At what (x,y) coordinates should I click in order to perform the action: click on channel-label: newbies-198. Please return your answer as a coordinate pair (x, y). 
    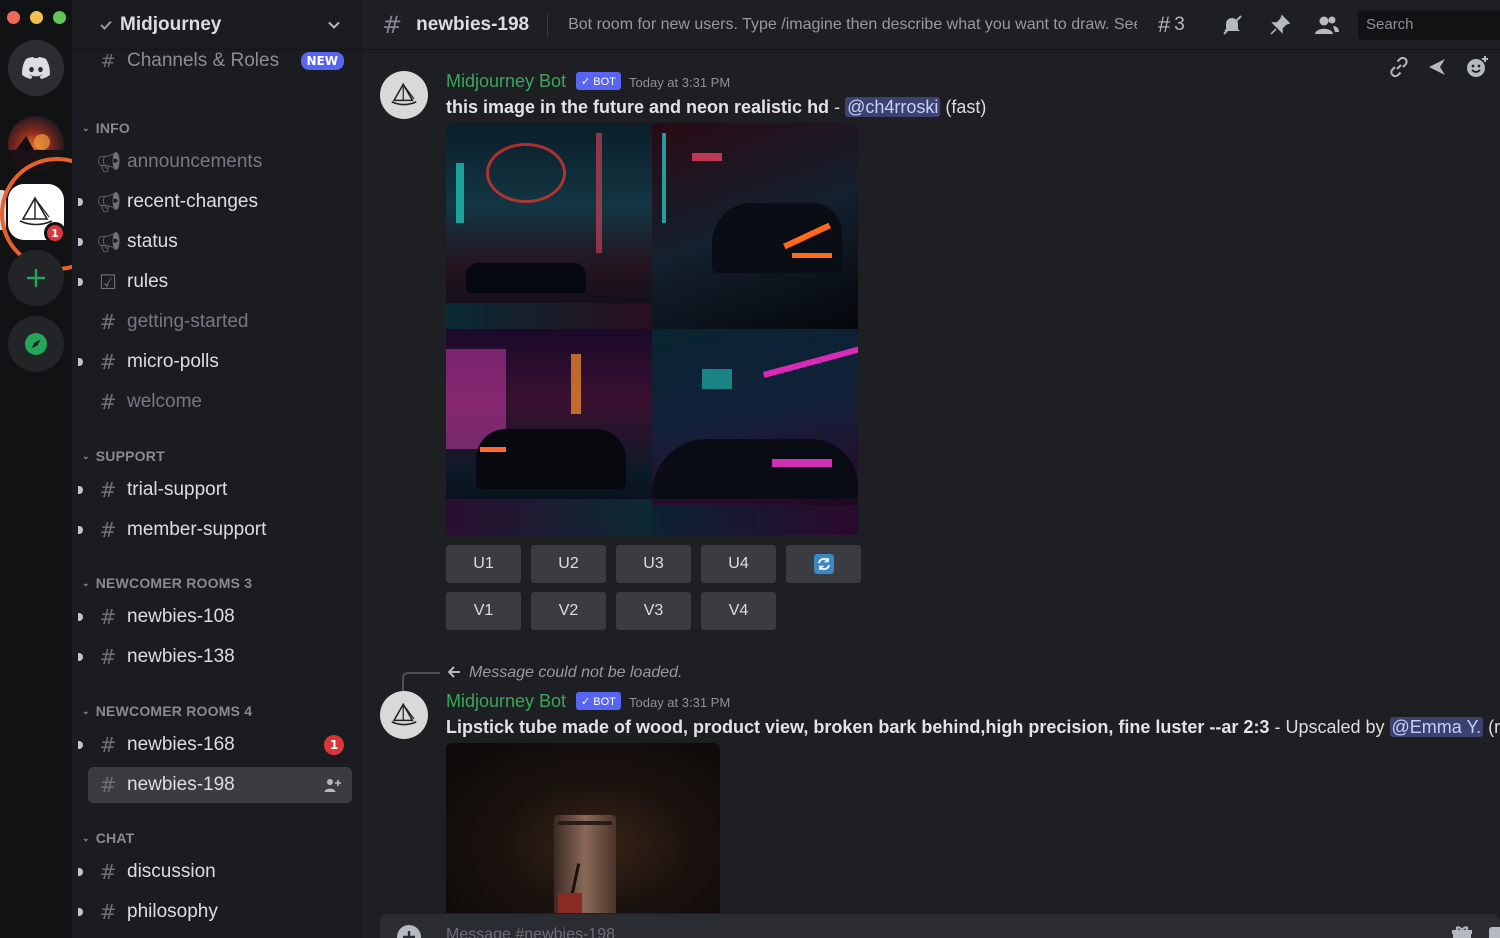
    Looking at the image, I should click on (181, 784).